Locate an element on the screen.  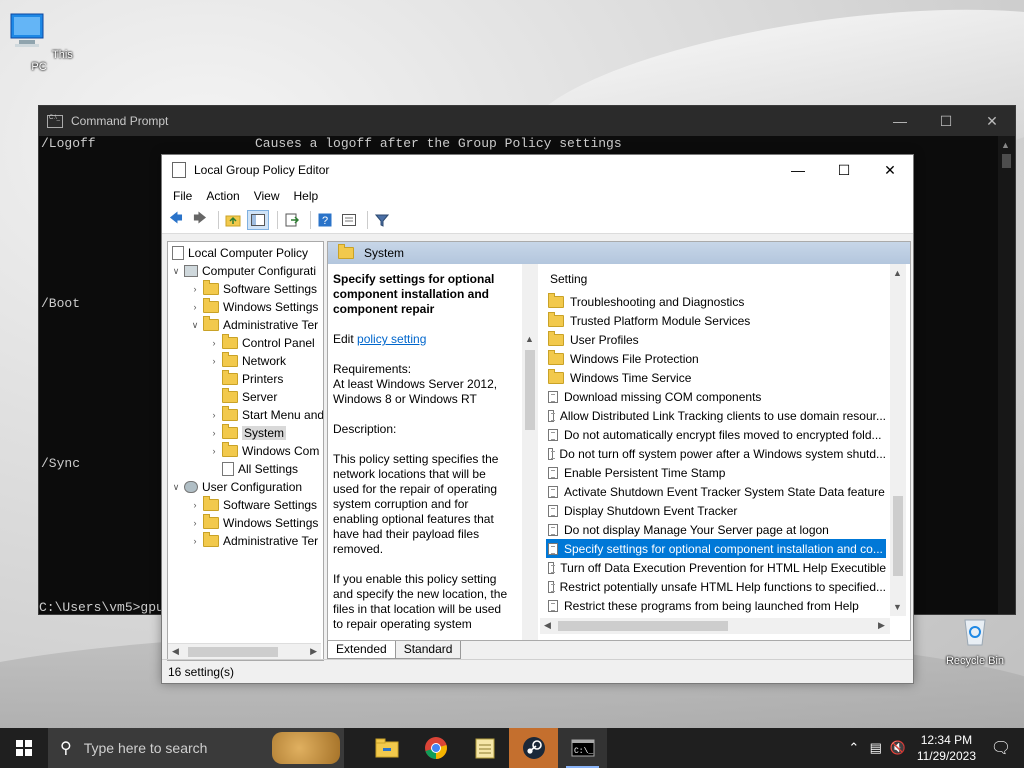
tree-item-server: Server is located at coordinates (242, 397).